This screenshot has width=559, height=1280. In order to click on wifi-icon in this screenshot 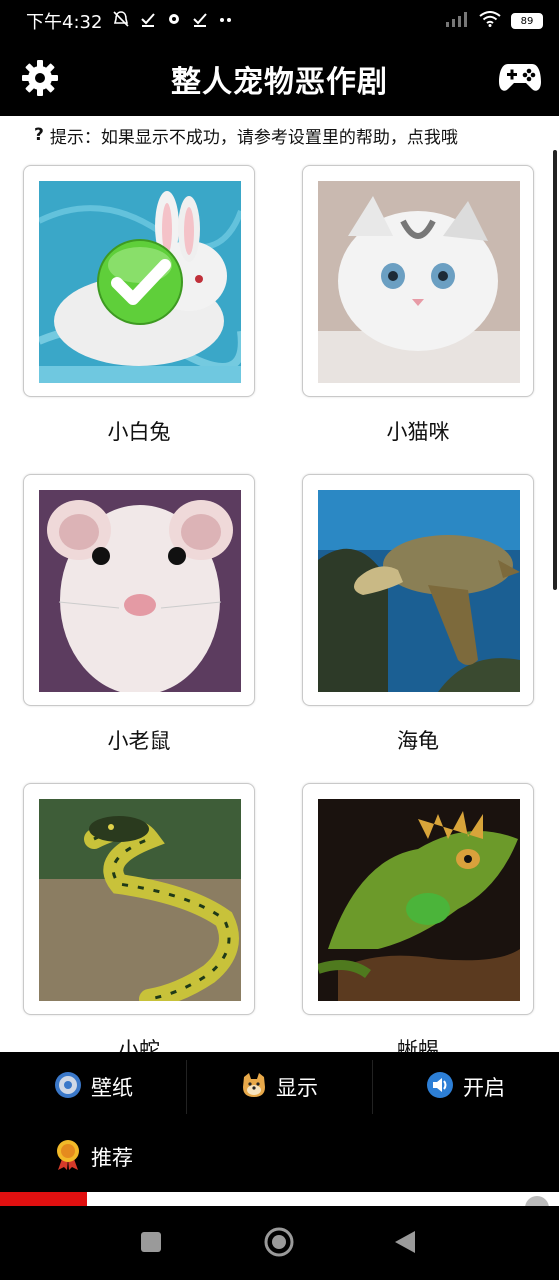, I will do `click(490, 21)`.